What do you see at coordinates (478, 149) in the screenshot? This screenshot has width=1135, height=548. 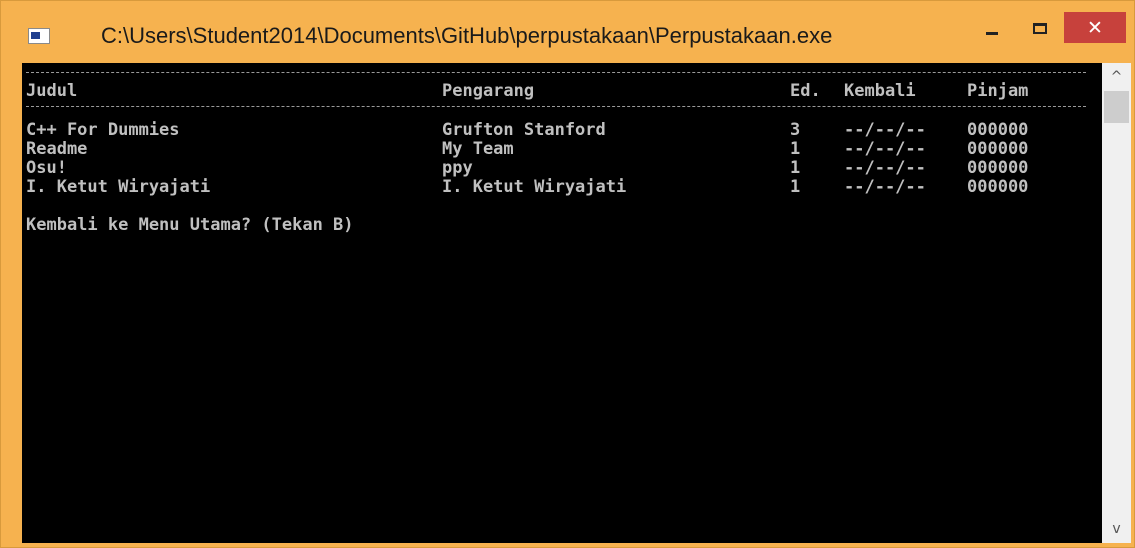 I see `cell-pengarang: My Team` at bounding box center [478, 149].